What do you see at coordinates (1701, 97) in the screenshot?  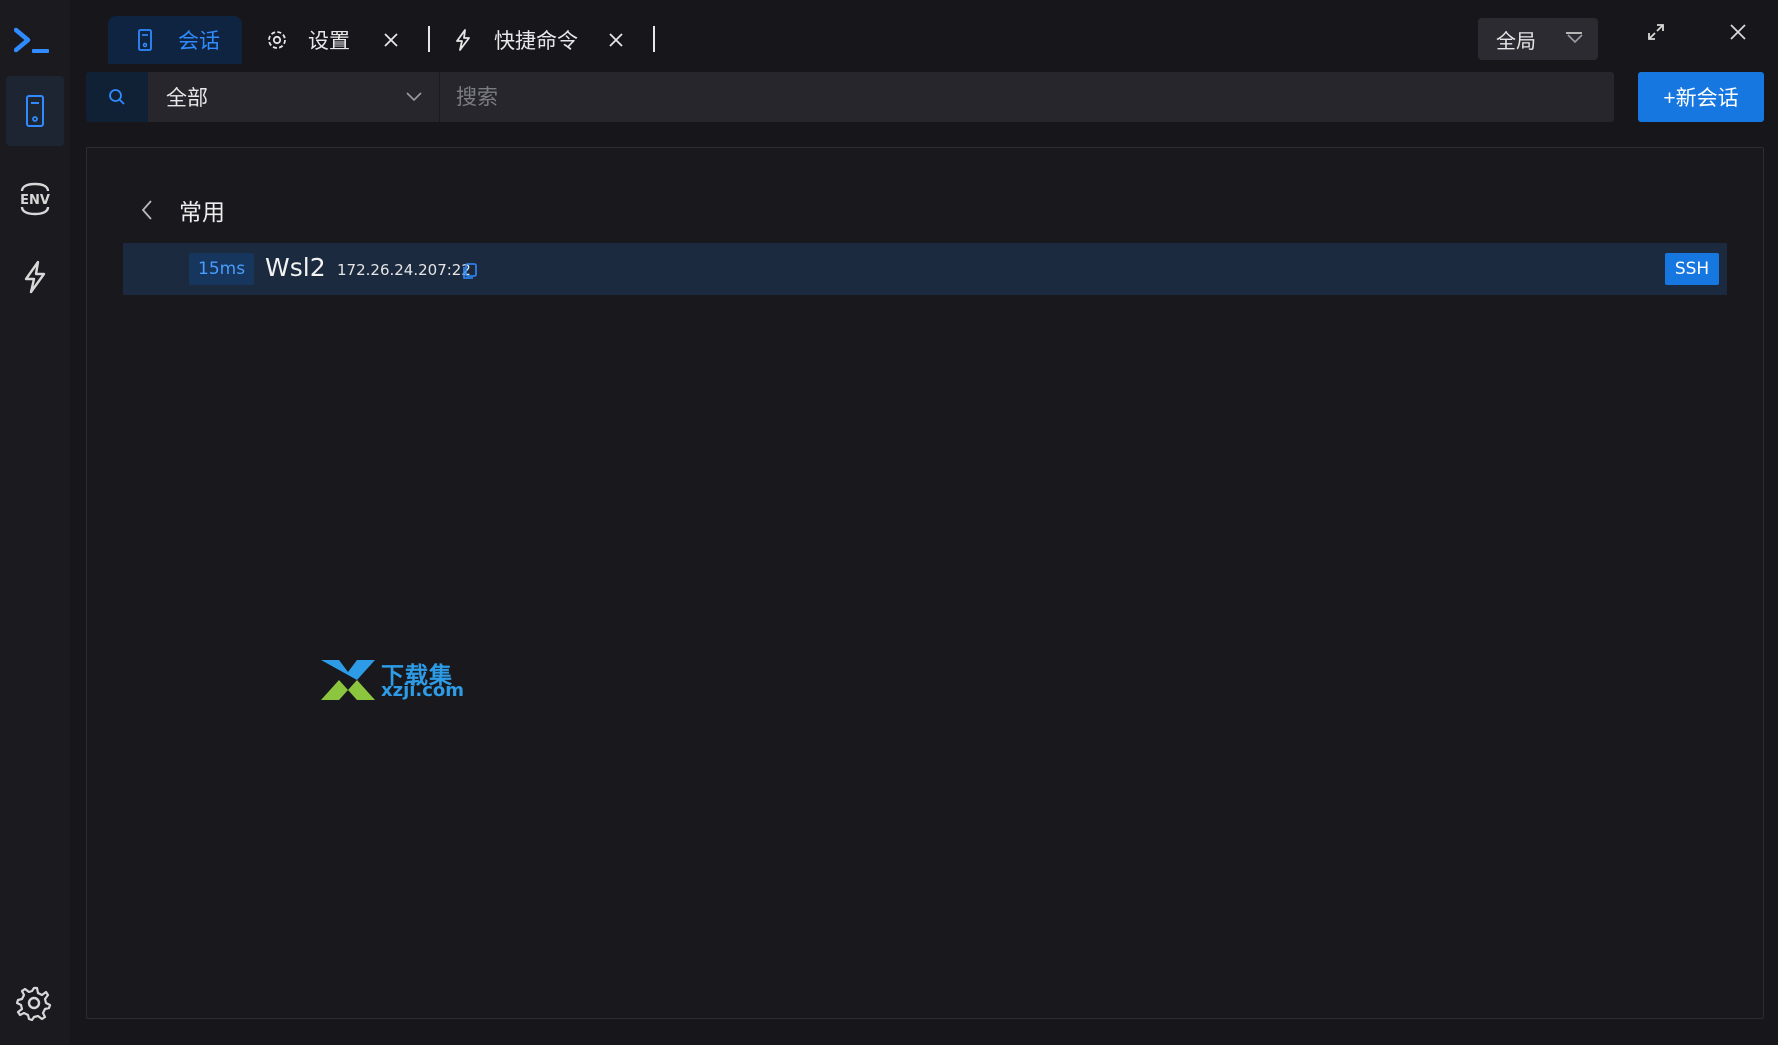 I see `new-session-button: +新会话` at bounding box center [1701, 97].